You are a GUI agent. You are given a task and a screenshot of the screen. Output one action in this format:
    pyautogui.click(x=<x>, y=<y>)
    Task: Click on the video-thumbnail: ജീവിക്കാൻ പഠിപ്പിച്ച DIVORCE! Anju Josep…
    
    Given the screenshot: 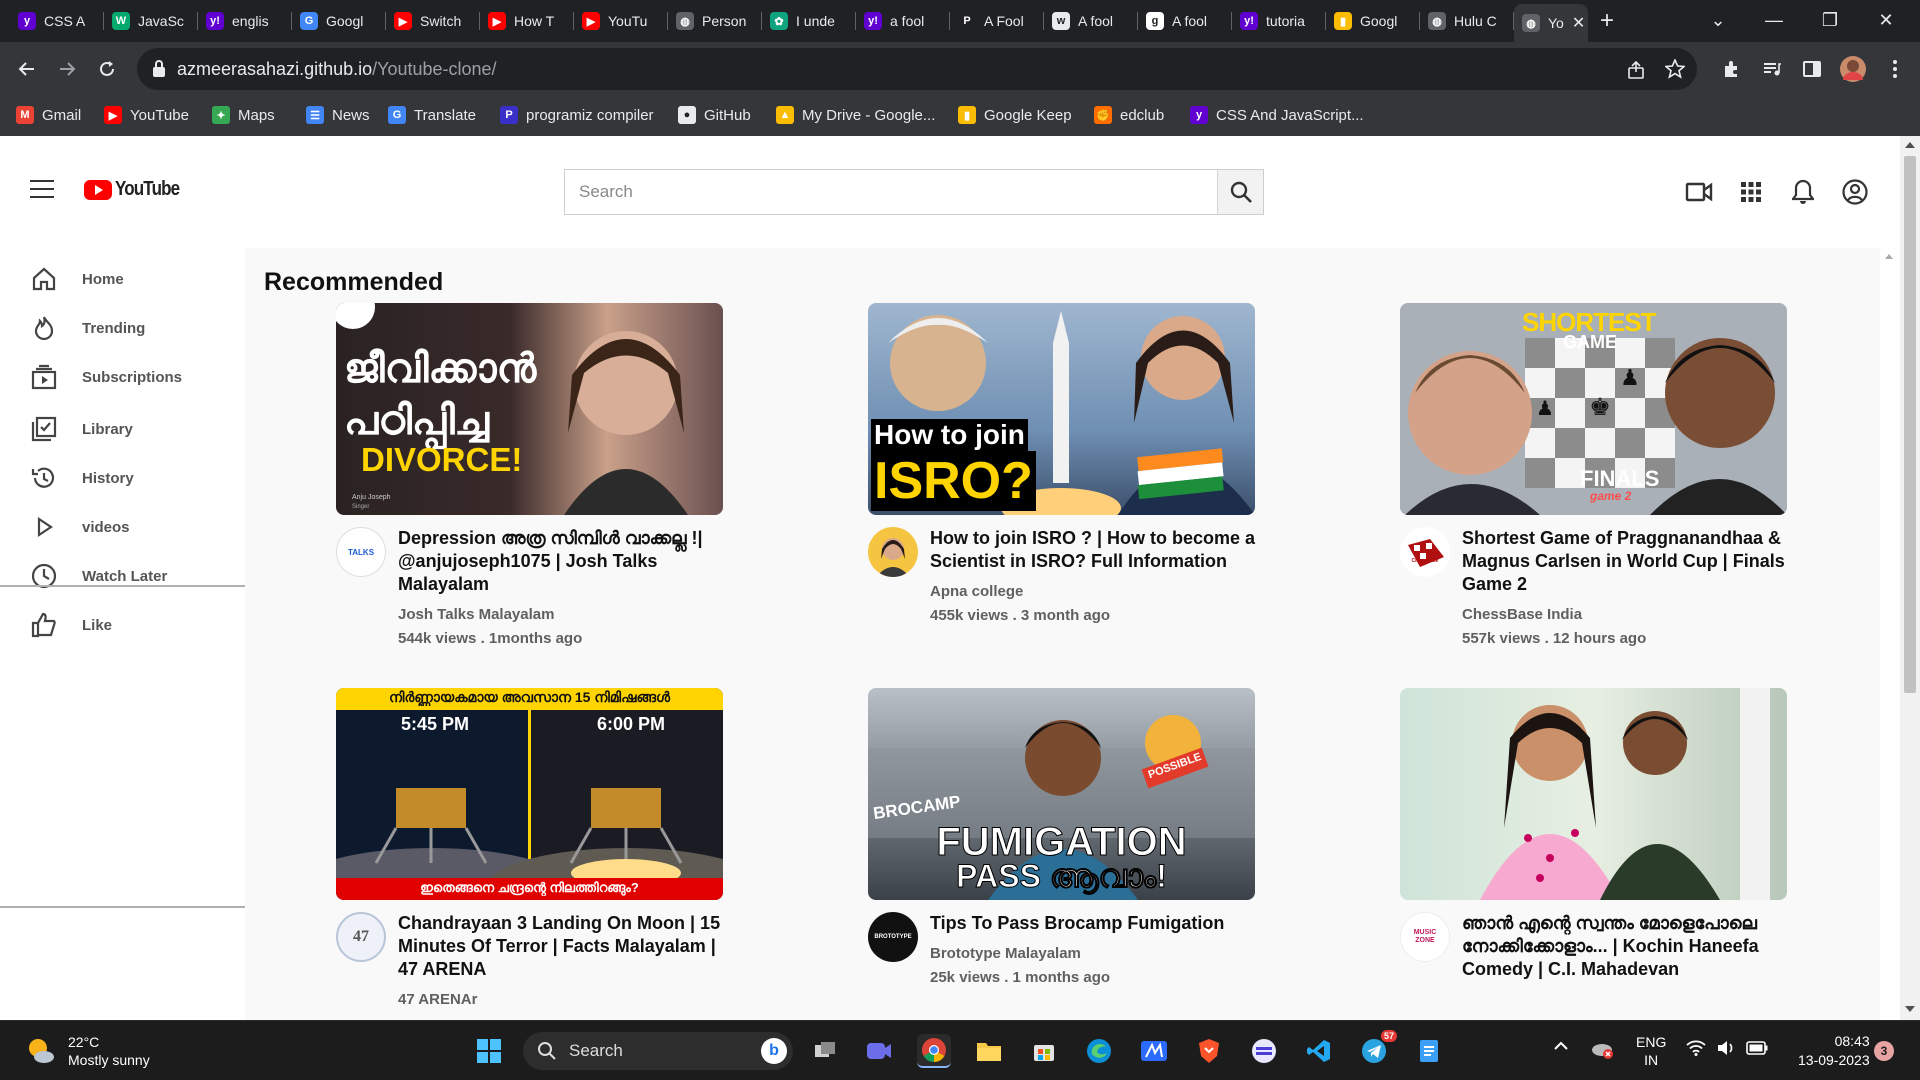 What is the action you would take?
    pyautogui.click(x=529, y=409)
    